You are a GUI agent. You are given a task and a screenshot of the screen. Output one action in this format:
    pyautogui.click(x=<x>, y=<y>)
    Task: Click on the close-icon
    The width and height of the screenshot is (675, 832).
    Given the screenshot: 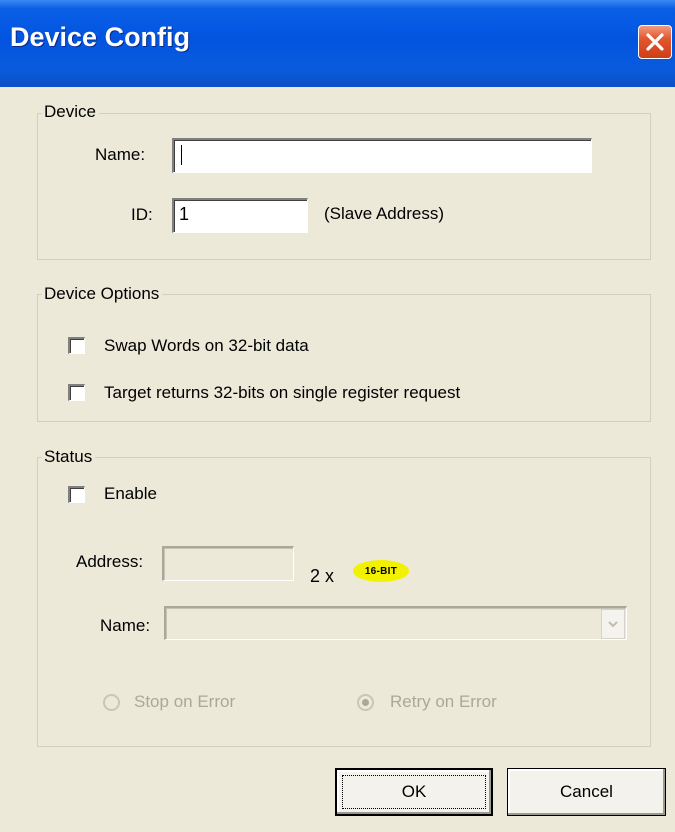 What is the action you would take?
    pyautogui.click(x=655, y=42)
    